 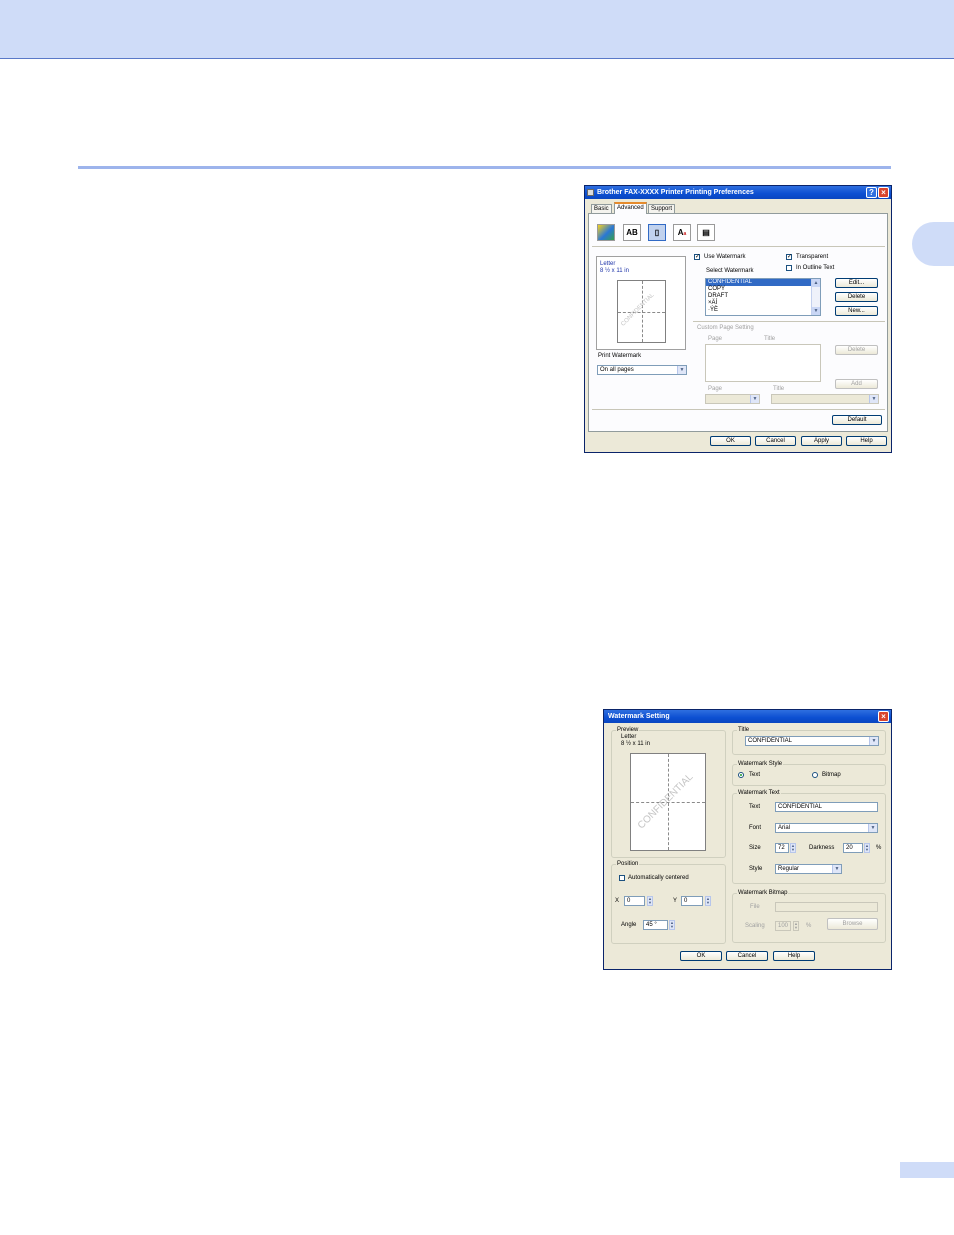 What do you see at coordinates (763, 282) in the screenshot?
I see `list-item: CONFIDENTIAL` at bounding box center [763, 282].